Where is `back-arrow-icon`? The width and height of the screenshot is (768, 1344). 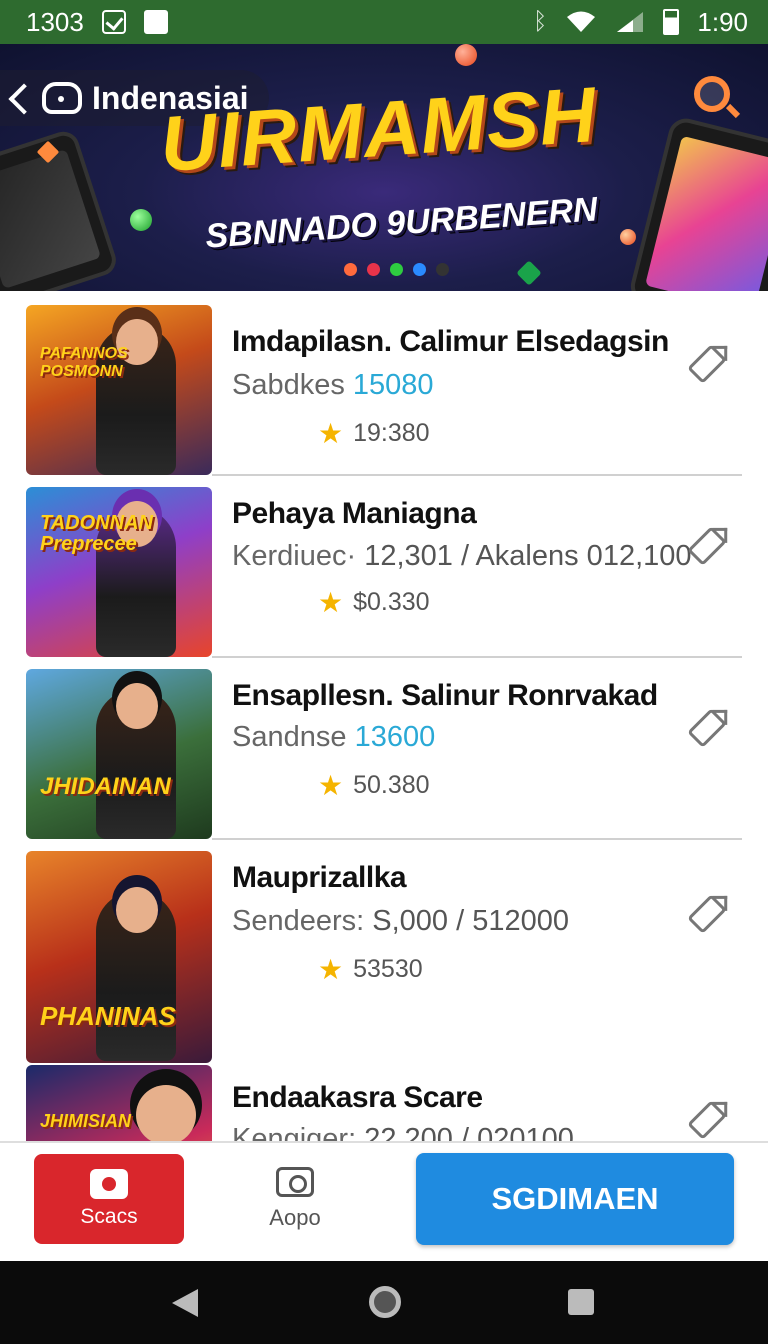
back-arrow-icon is located at coordinates (18, 98).